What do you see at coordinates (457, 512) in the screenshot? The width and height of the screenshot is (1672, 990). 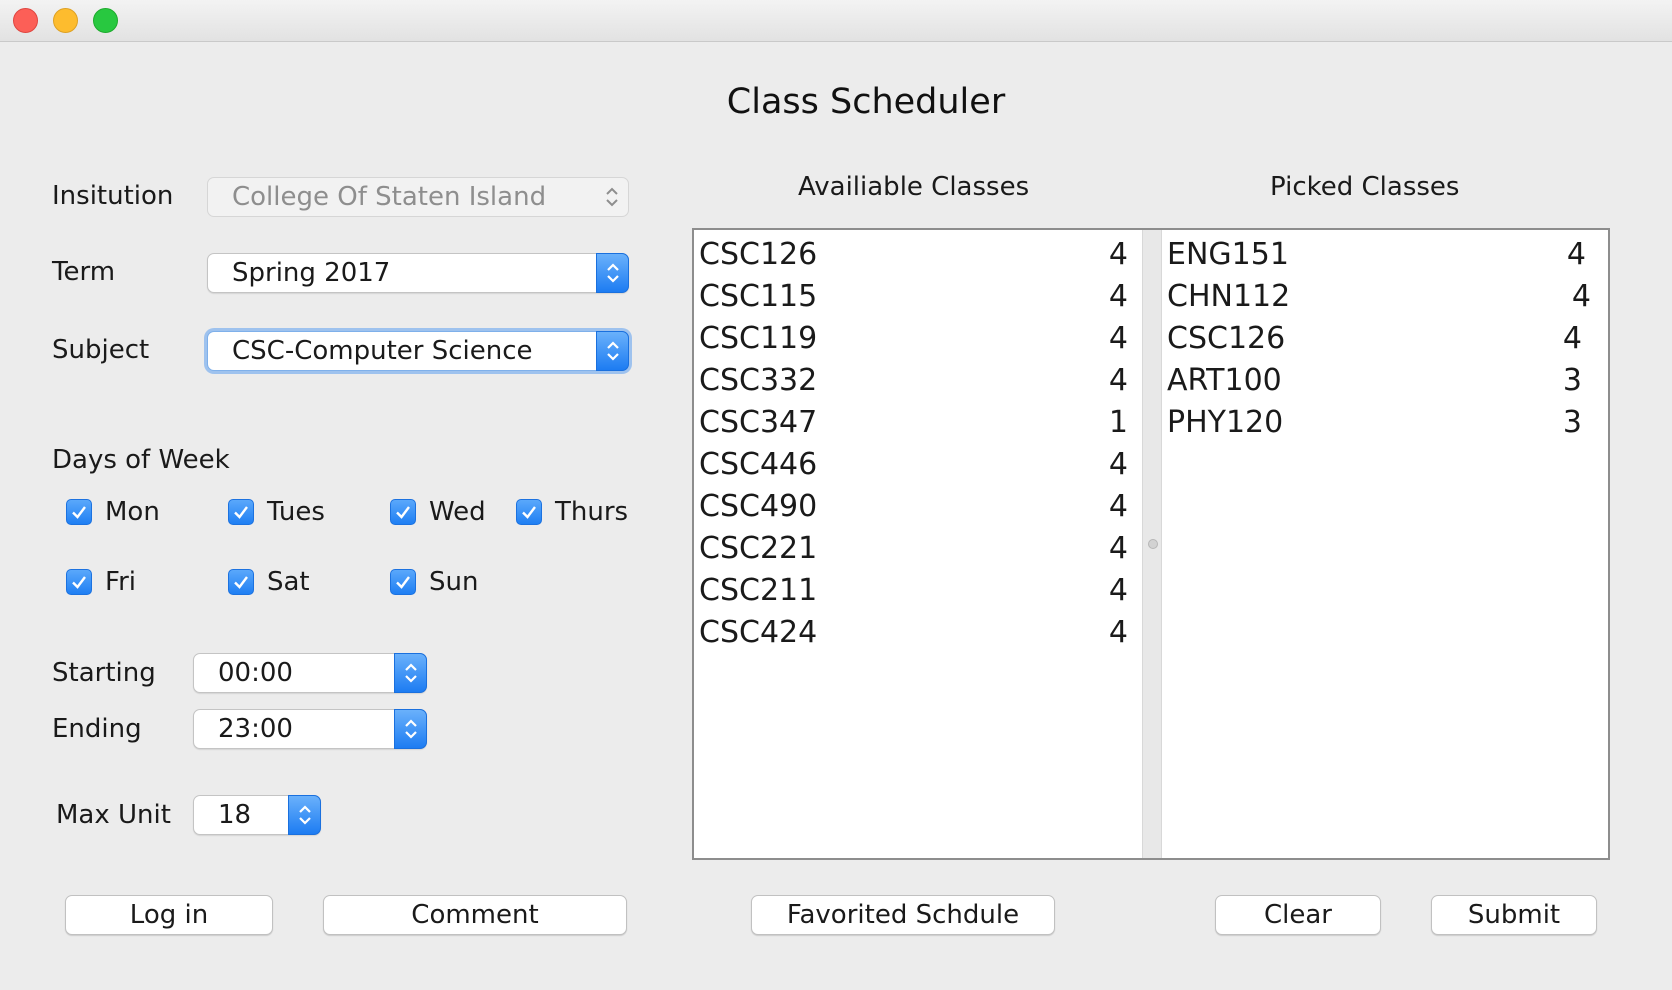 I see `day-label: Wed` at bounding box center [457, 512].